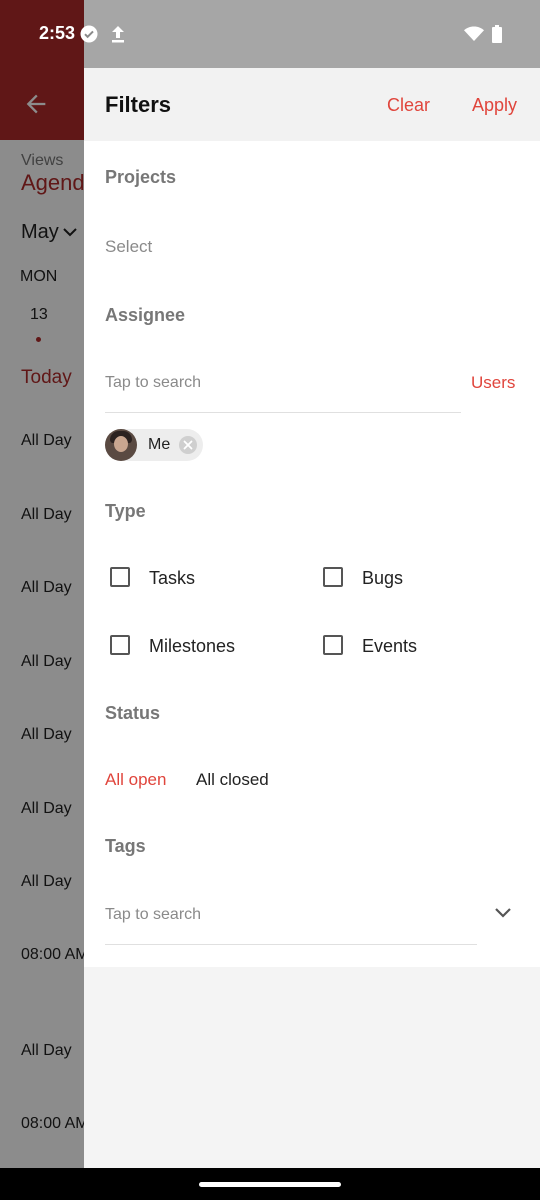 The image size is (540, 1200). I want to click on bugs-checkbox, so click(333, 577).